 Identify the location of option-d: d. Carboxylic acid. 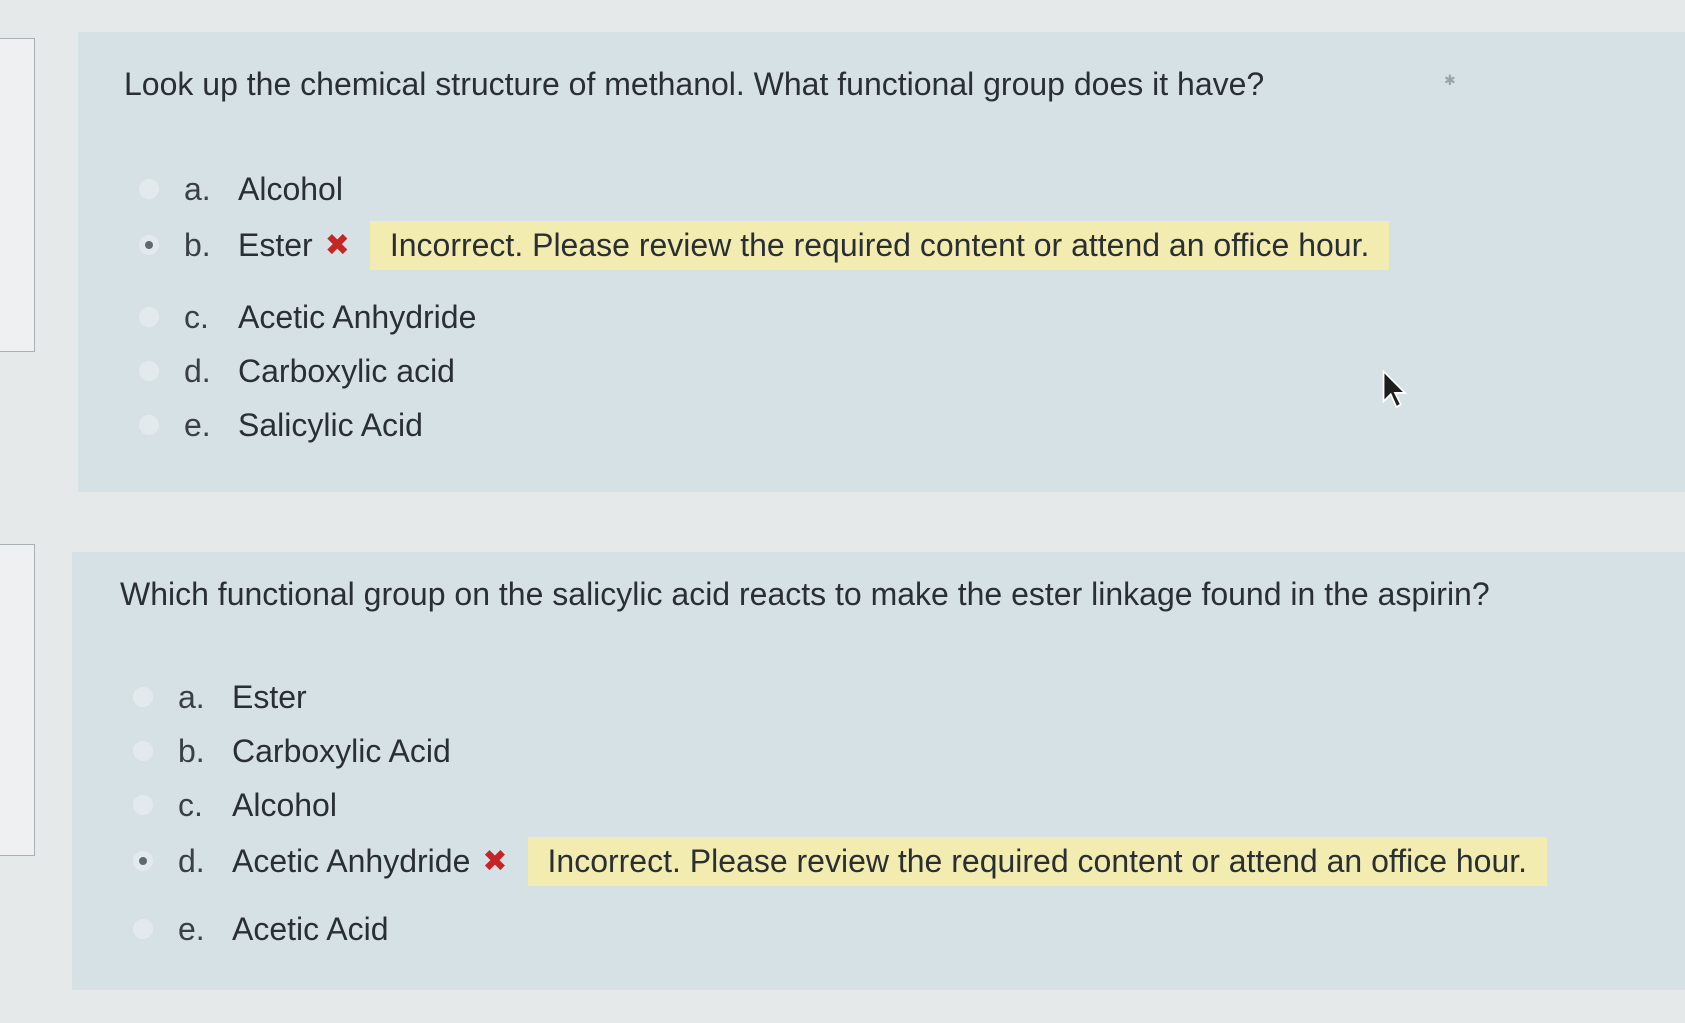
(296, 371).